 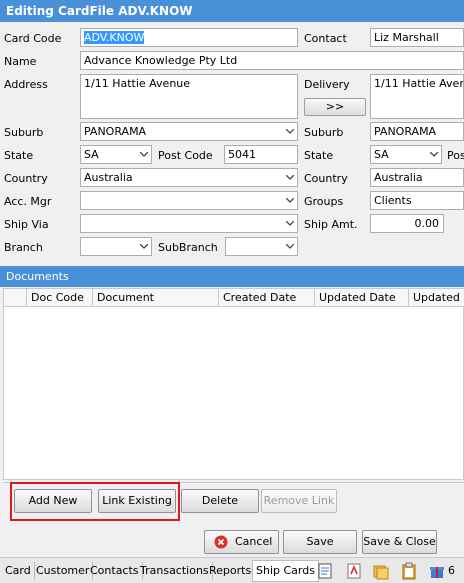 What do you see at coordinates (115, 571) in the screenshot?
I see `tab-contacts: Contacts` at bounding box center [115, 571].